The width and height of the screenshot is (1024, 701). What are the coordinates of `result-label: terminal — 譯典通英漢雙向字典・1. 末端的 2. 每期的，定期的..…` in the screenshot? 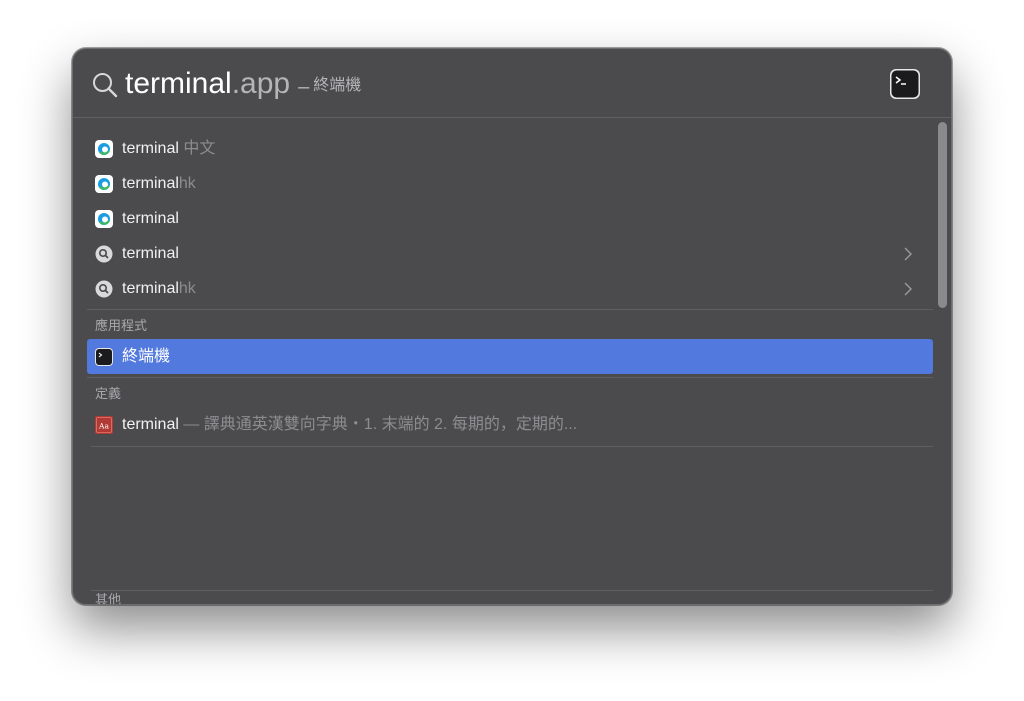 It's located at (349, 424).